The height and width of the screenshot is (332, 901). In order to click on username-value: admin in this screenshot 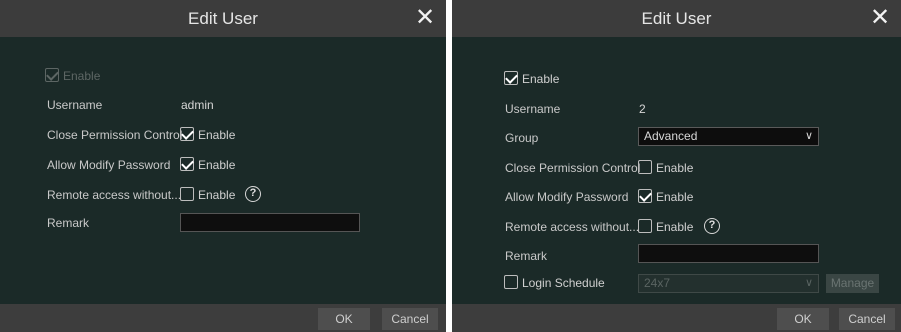, I will do `click(197, 105)`.